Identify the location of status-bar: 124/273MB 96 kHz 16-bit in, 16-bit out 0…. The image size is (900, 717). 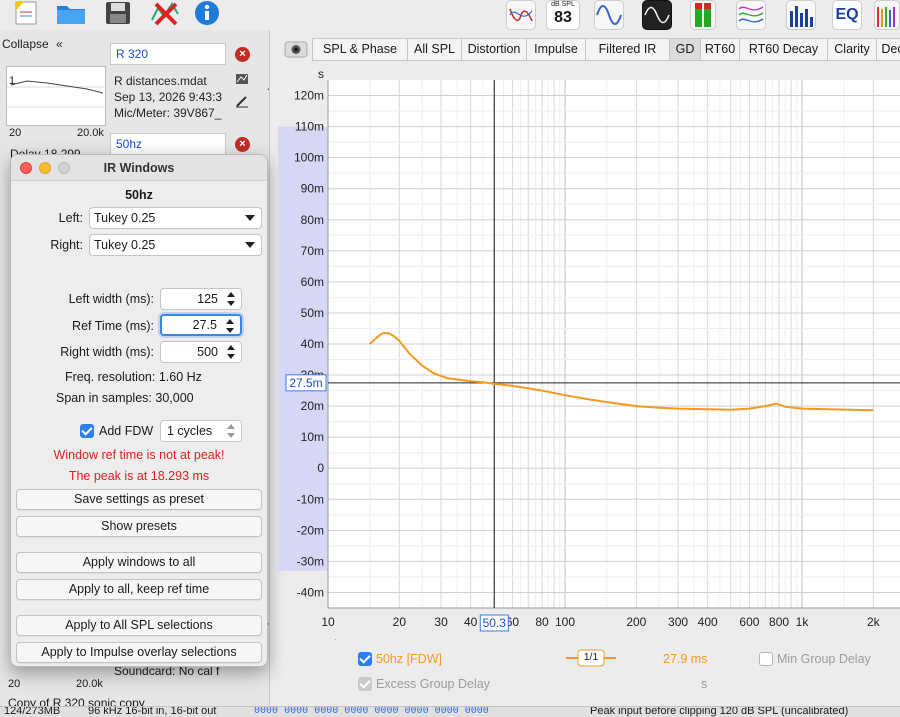
(450, 711).